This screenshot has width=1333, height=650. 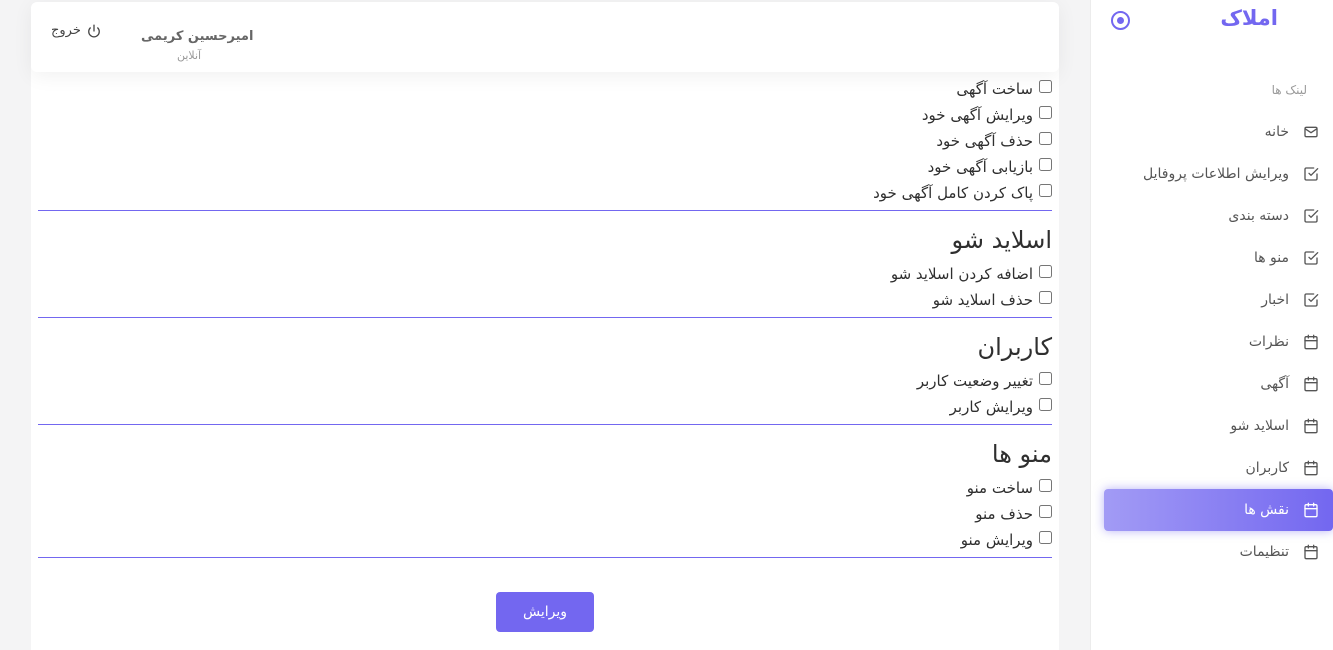 What do you see at coordinates (1268, 342) in the screenshot?
I see `sidebar-item-label: نظرات` at bounding box center [1268, 342].